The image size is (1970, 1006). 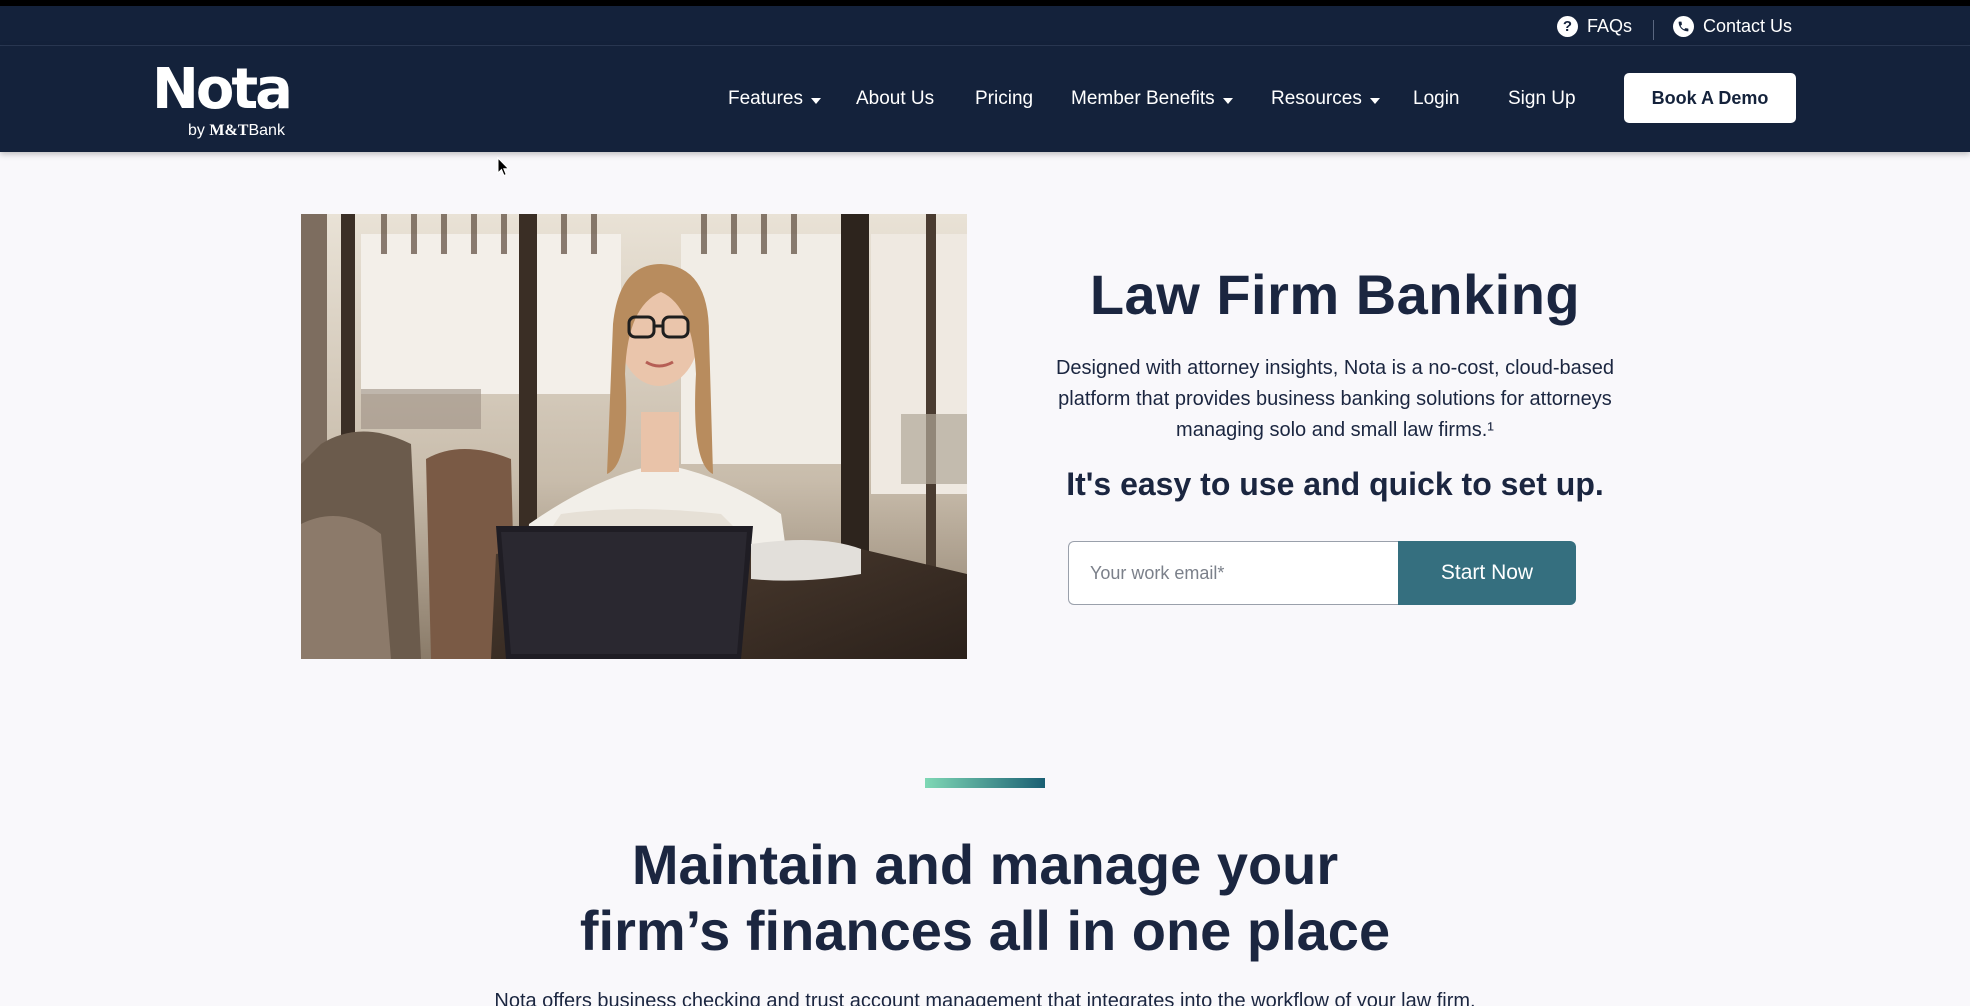 I want to click on section-title-line-2: firm’s finances all in one place, so click(x=985, y=930).